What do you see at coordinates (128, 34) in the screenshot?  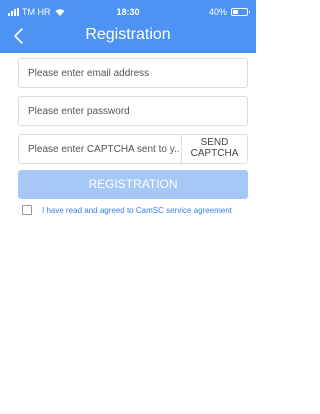 I see `page-title: Registration` at bounding box center [128, 34].